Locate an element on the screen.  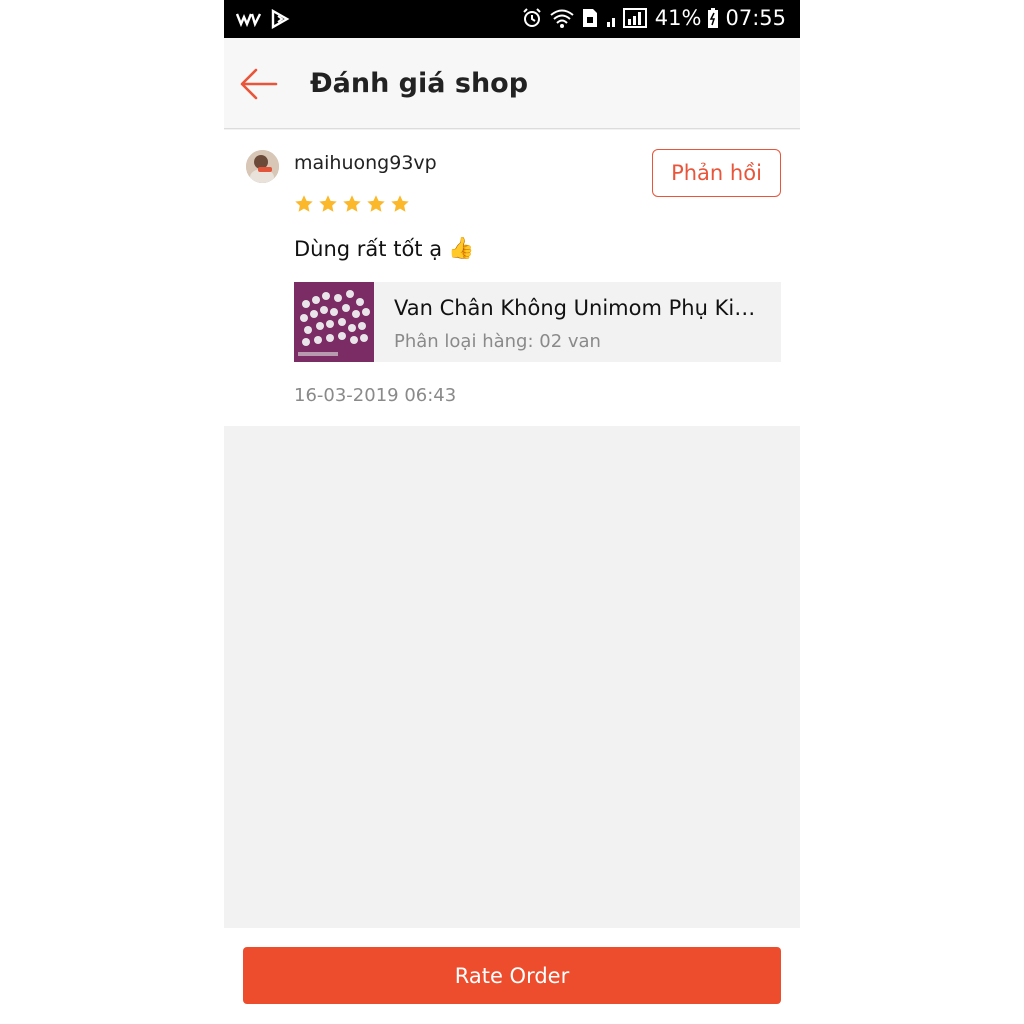
wifi-icon is located at coordinates (562, 18).